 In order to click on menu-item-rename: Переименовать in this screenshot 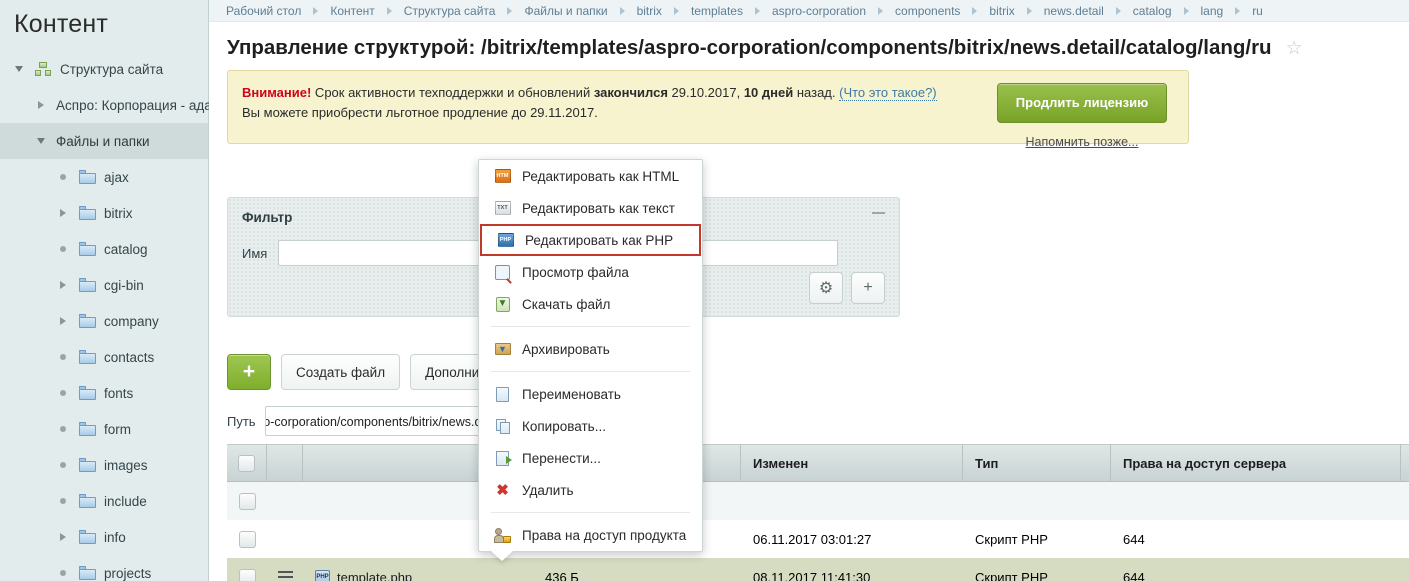, I will do `click(590, 394)`.